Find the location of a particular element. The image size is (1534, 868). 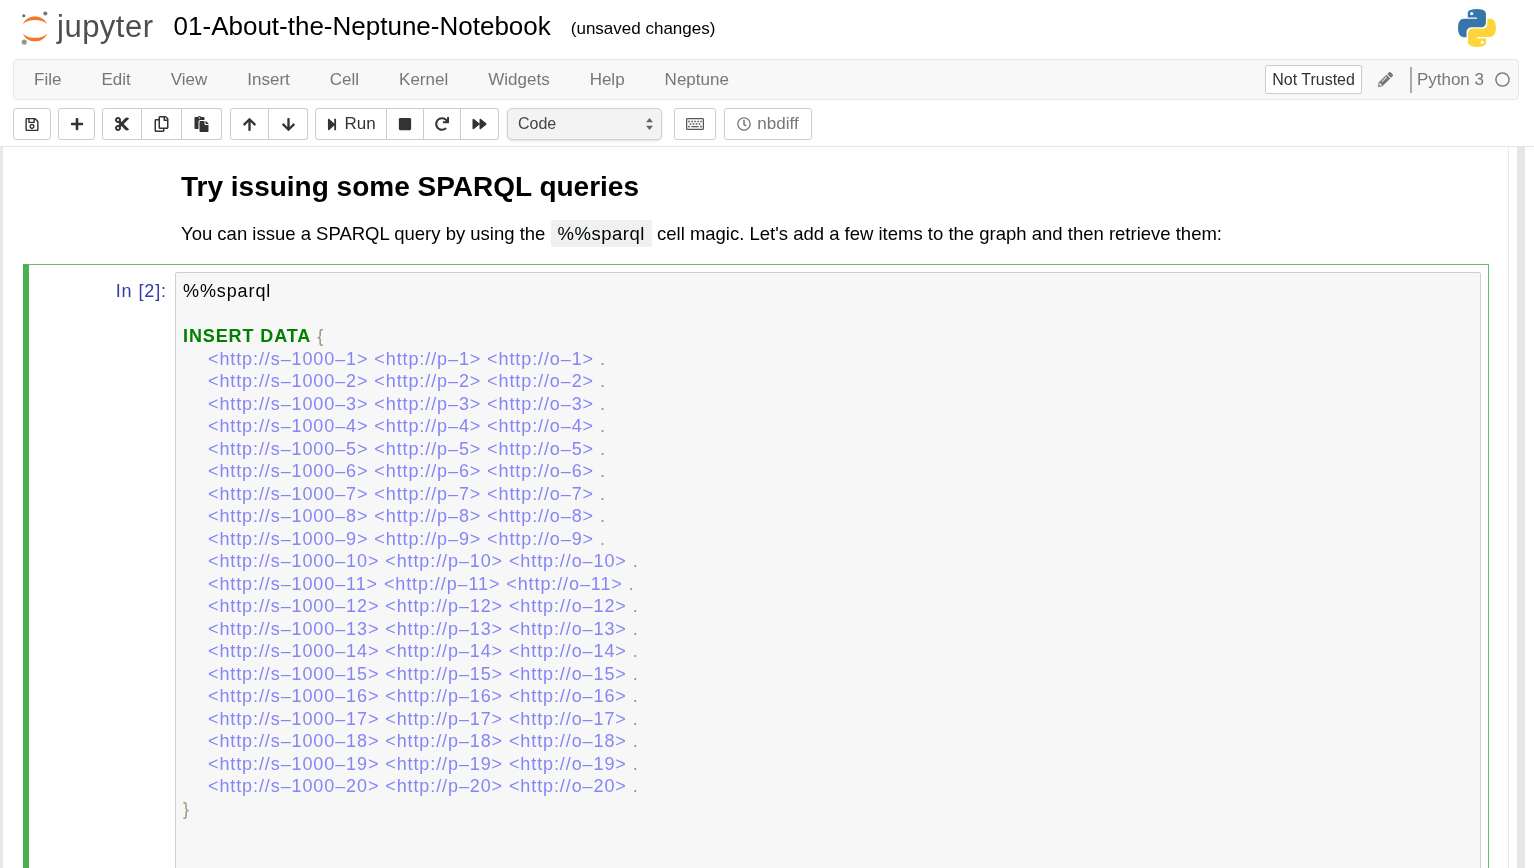

fast-forward-icon is located at coordinates (479, 124).